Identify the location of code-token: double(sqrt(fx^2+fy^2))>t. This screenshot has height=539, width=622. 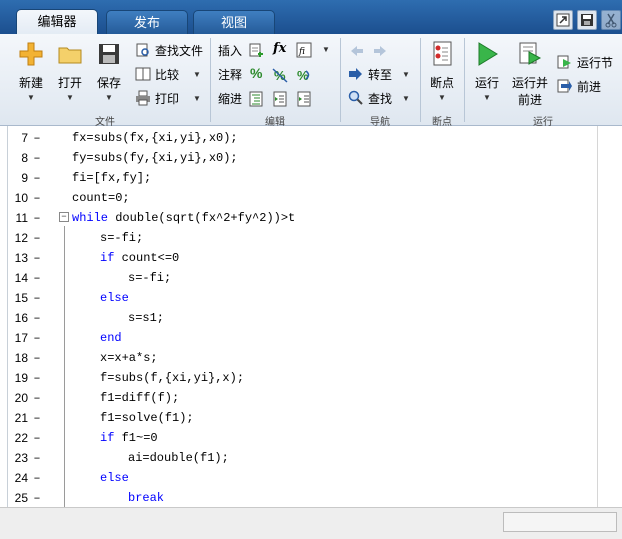
(202, 218).